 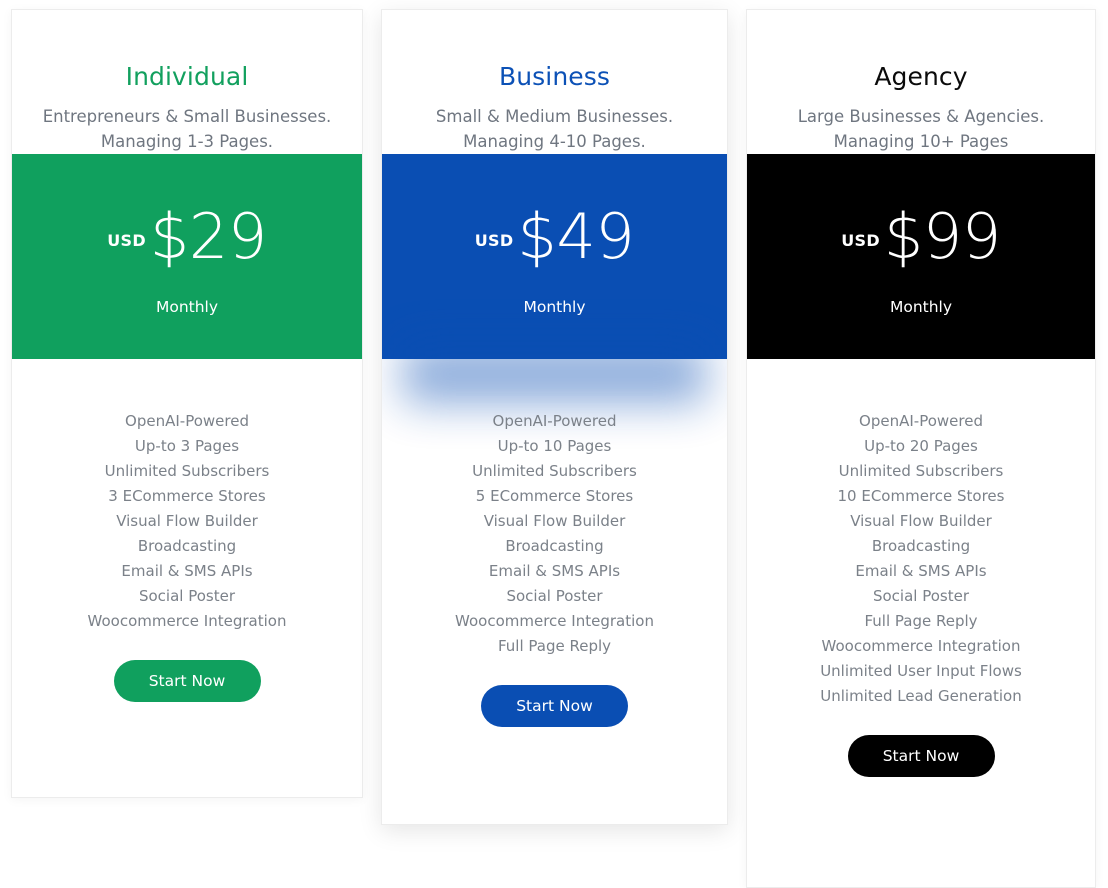 I want to click on price-block-individual: USD $29 Monthly, so click(x=187, y=257).